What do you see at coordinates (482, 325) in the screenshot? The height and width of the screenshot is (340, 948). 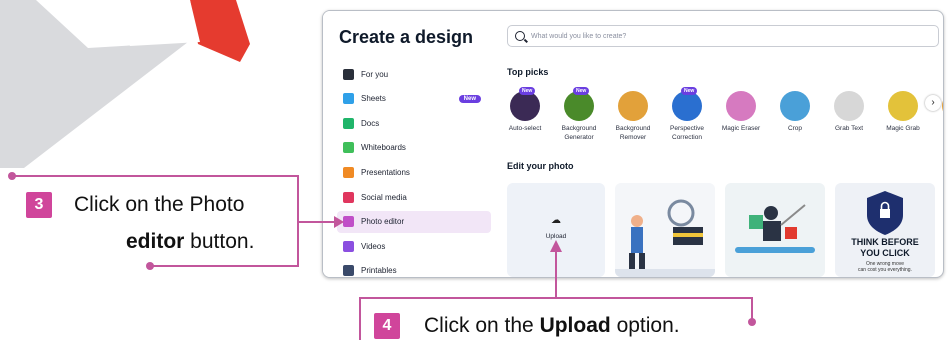 I see `step4-caption-start: Click on the` at bounding box center [482, 325].